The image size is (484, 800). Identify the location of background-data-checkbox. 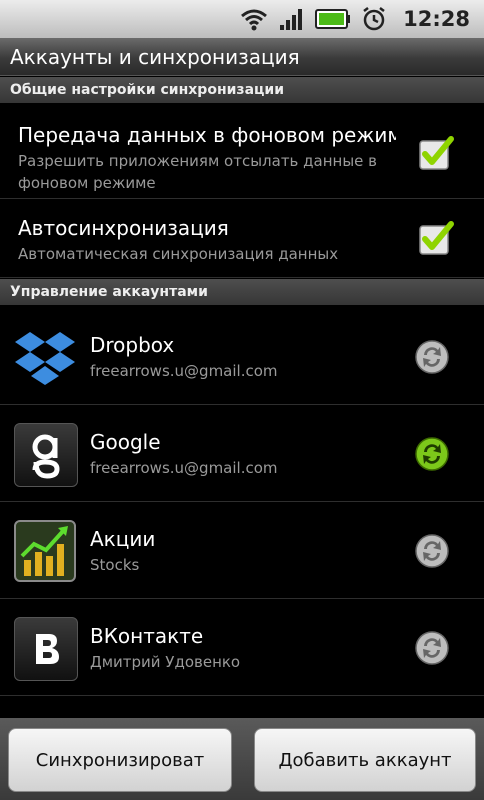
(436, 153).